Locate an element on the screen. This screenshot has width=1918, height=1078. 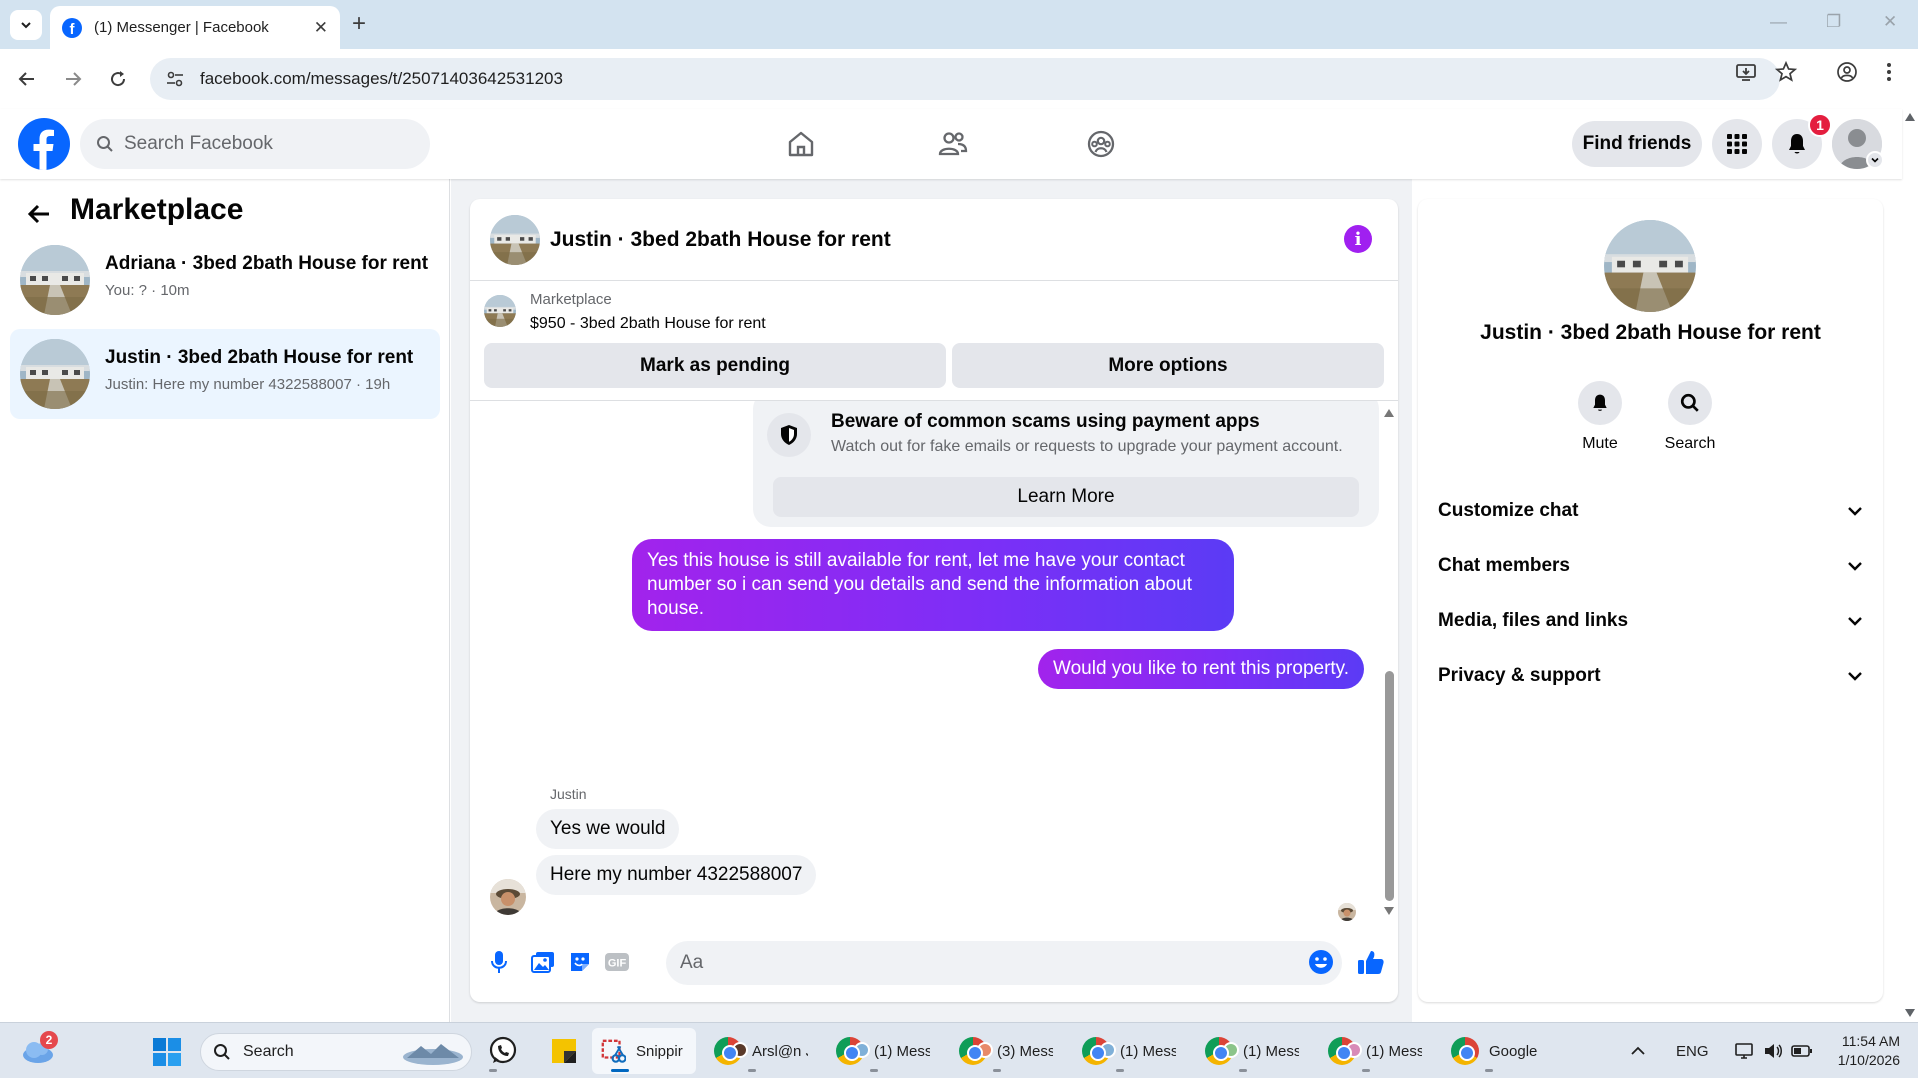
chat-avatar is located at coordinates (515, 240).